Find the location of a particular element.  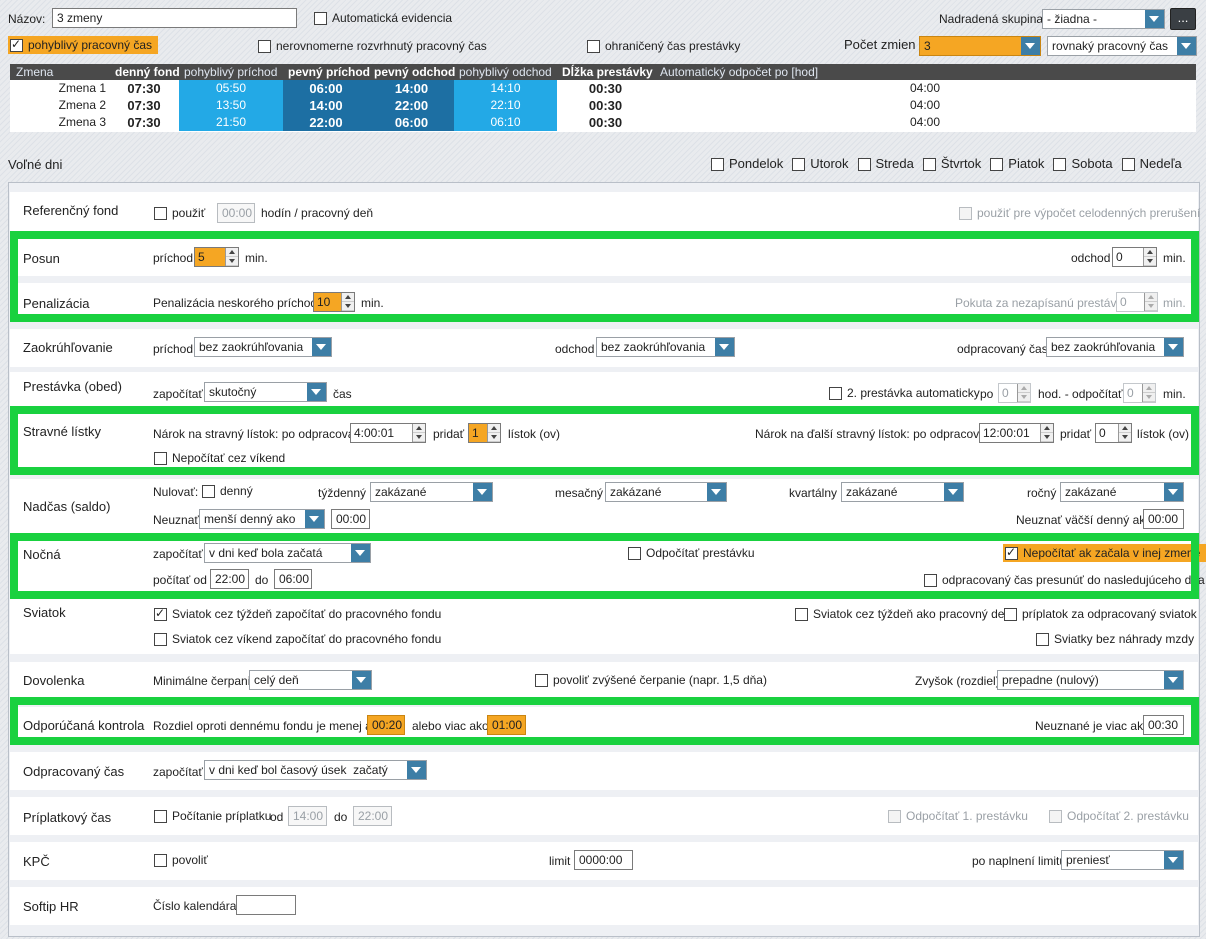

day-utorok-checkbox: Utorok is located at coordinates (820, 164).